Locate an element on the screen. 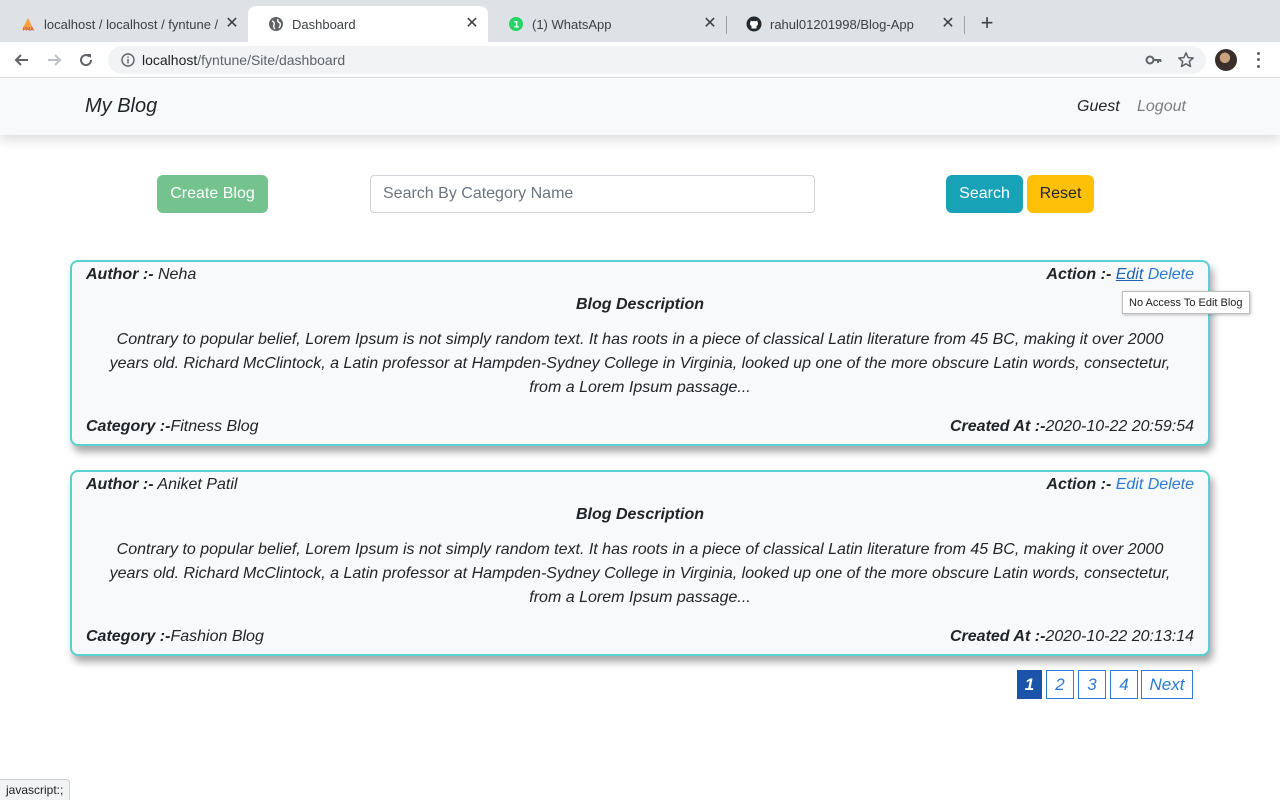  author-name: Neha is located at coordinates (177, 274).